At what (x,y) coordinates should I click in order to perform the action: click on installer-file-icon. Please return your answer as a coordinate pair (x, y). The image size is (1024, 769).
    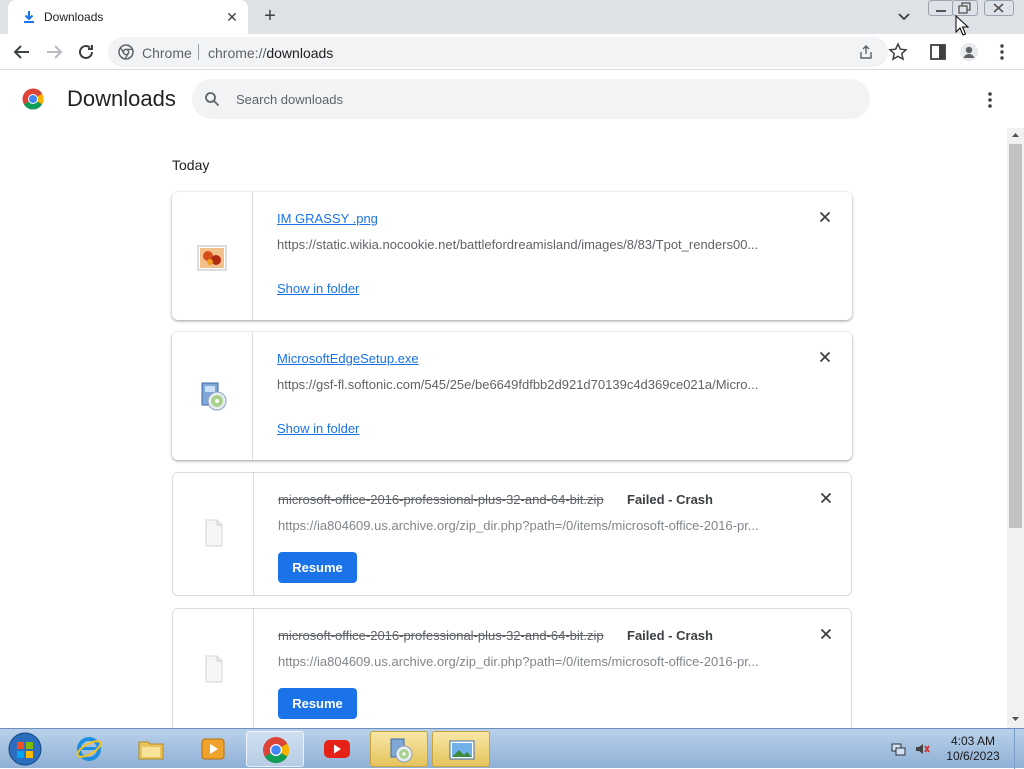
    Looking at the image, I should click on (214, 396).